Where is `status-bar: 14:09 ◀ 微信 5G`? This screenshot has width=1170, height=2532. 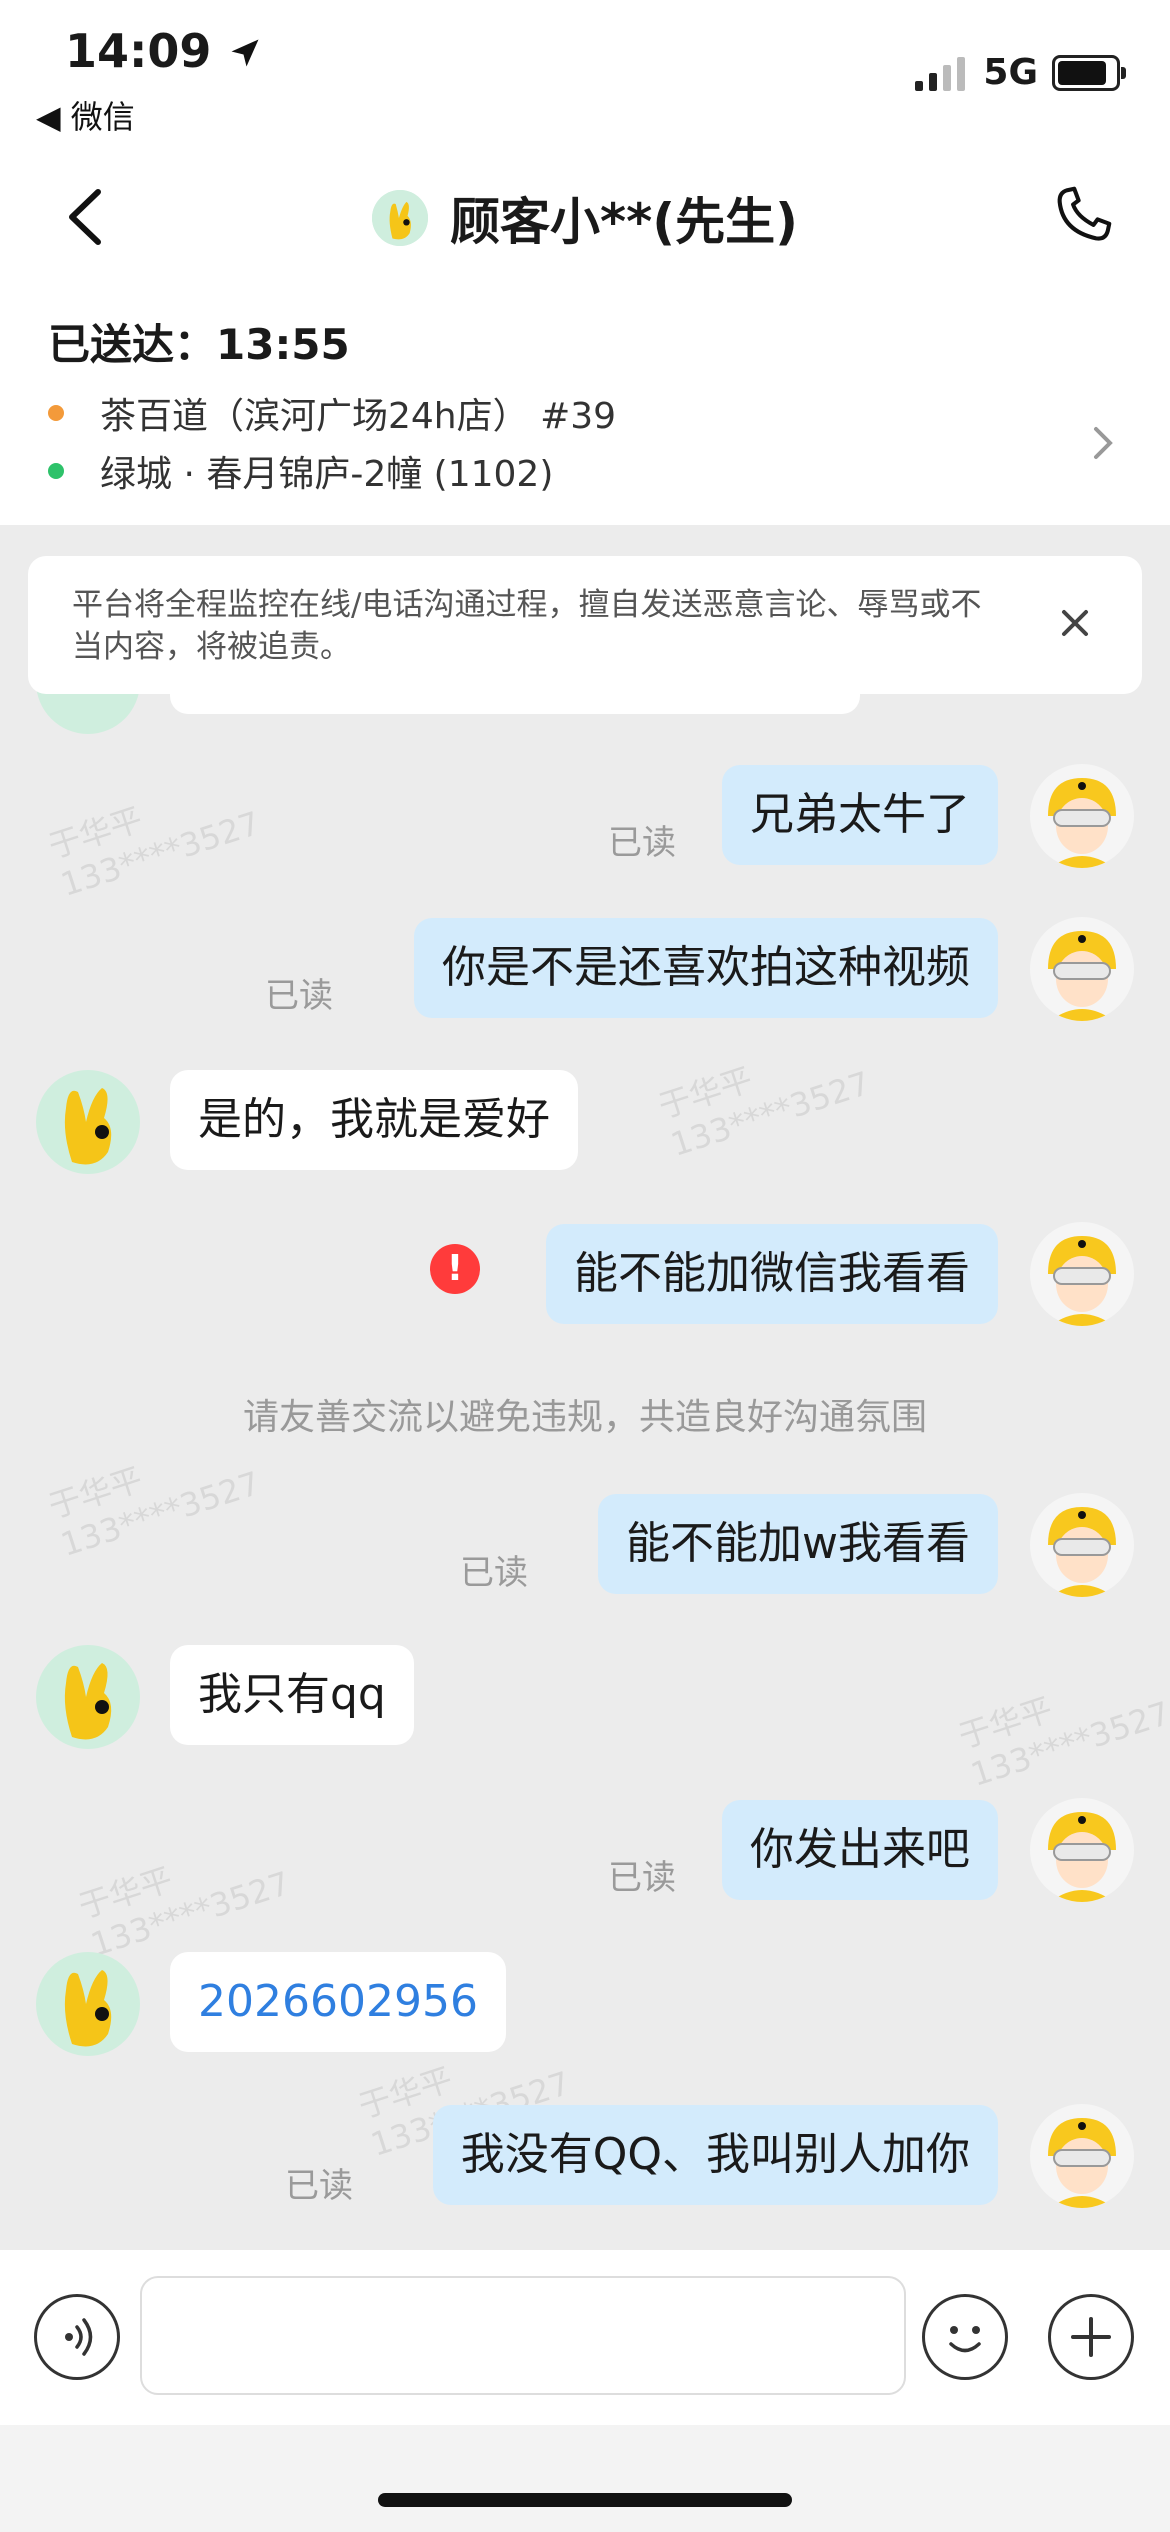 status-bar: 14:09 ◀ 微信 5G is located at coordinates (585, 80).